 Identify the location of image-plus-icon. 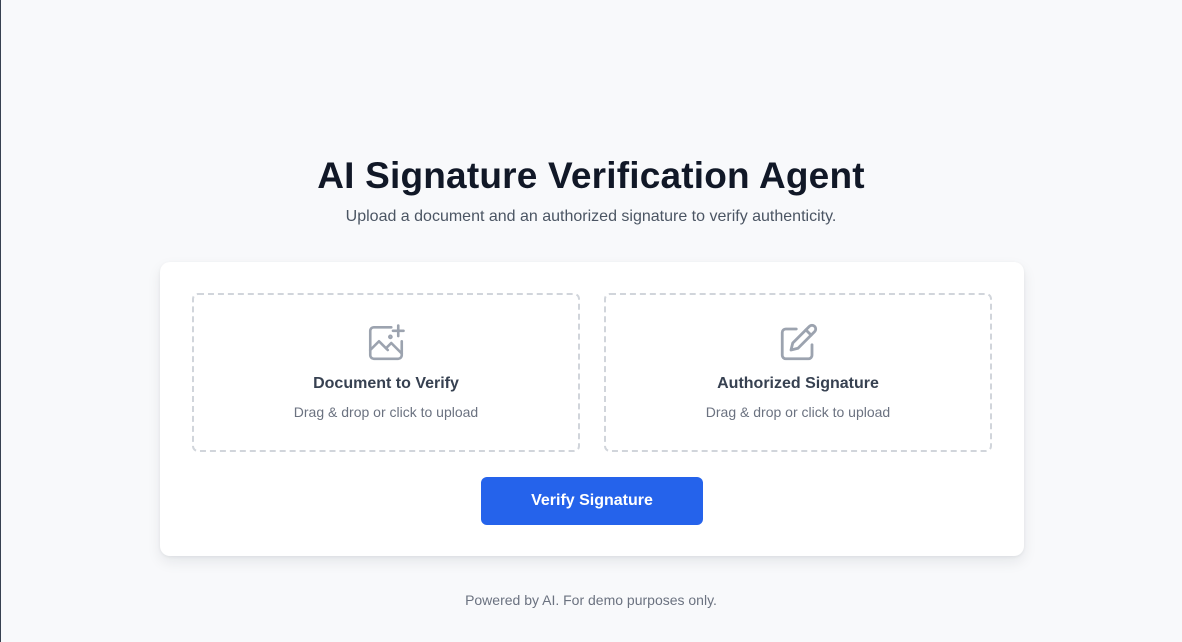
(386, 342).